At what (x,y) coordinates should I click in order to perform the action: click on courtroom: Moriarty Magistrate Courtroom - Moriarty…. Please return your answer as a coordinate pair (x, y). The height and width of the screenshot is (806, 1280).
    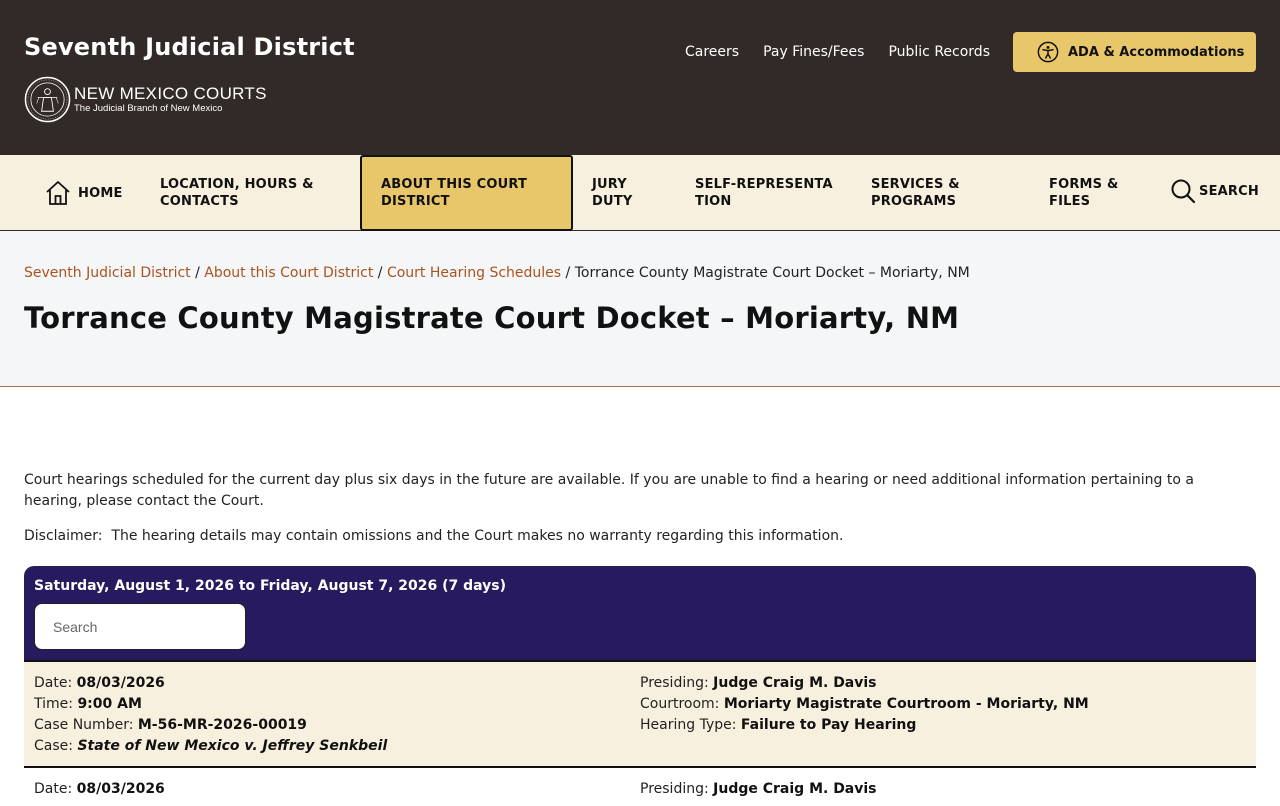
    Looking at the image, I should click on (906, 704).